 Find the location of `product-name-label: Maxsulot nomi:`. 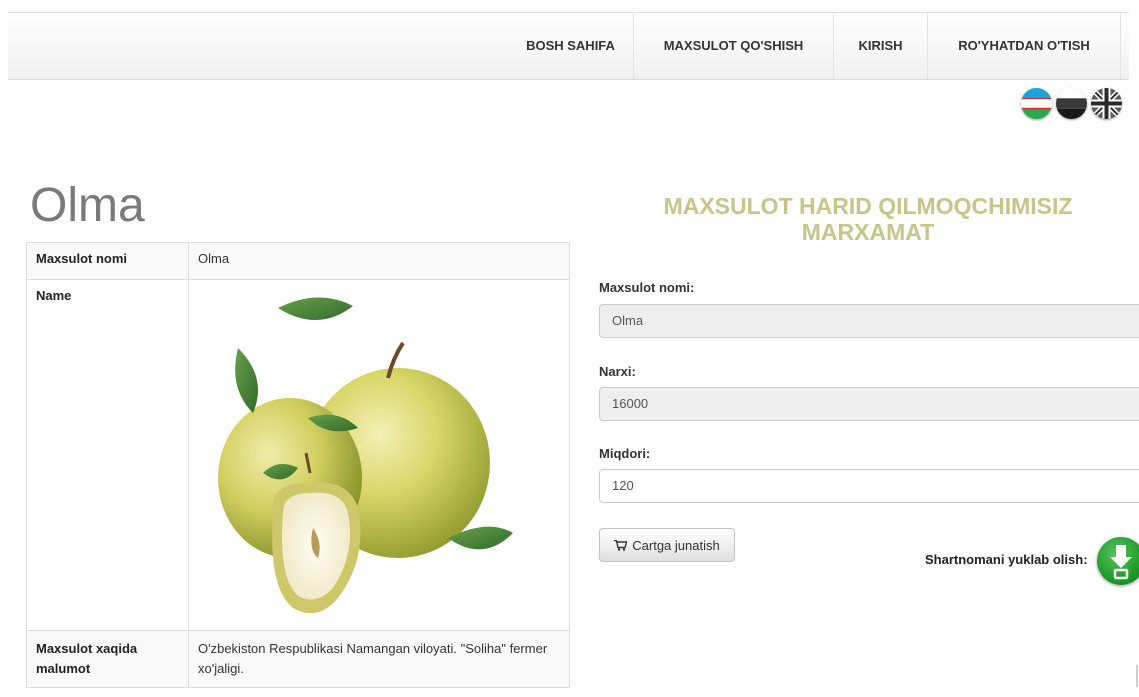

product-name-label: Maxsulot nomi: is located at coordinates (647, 287).